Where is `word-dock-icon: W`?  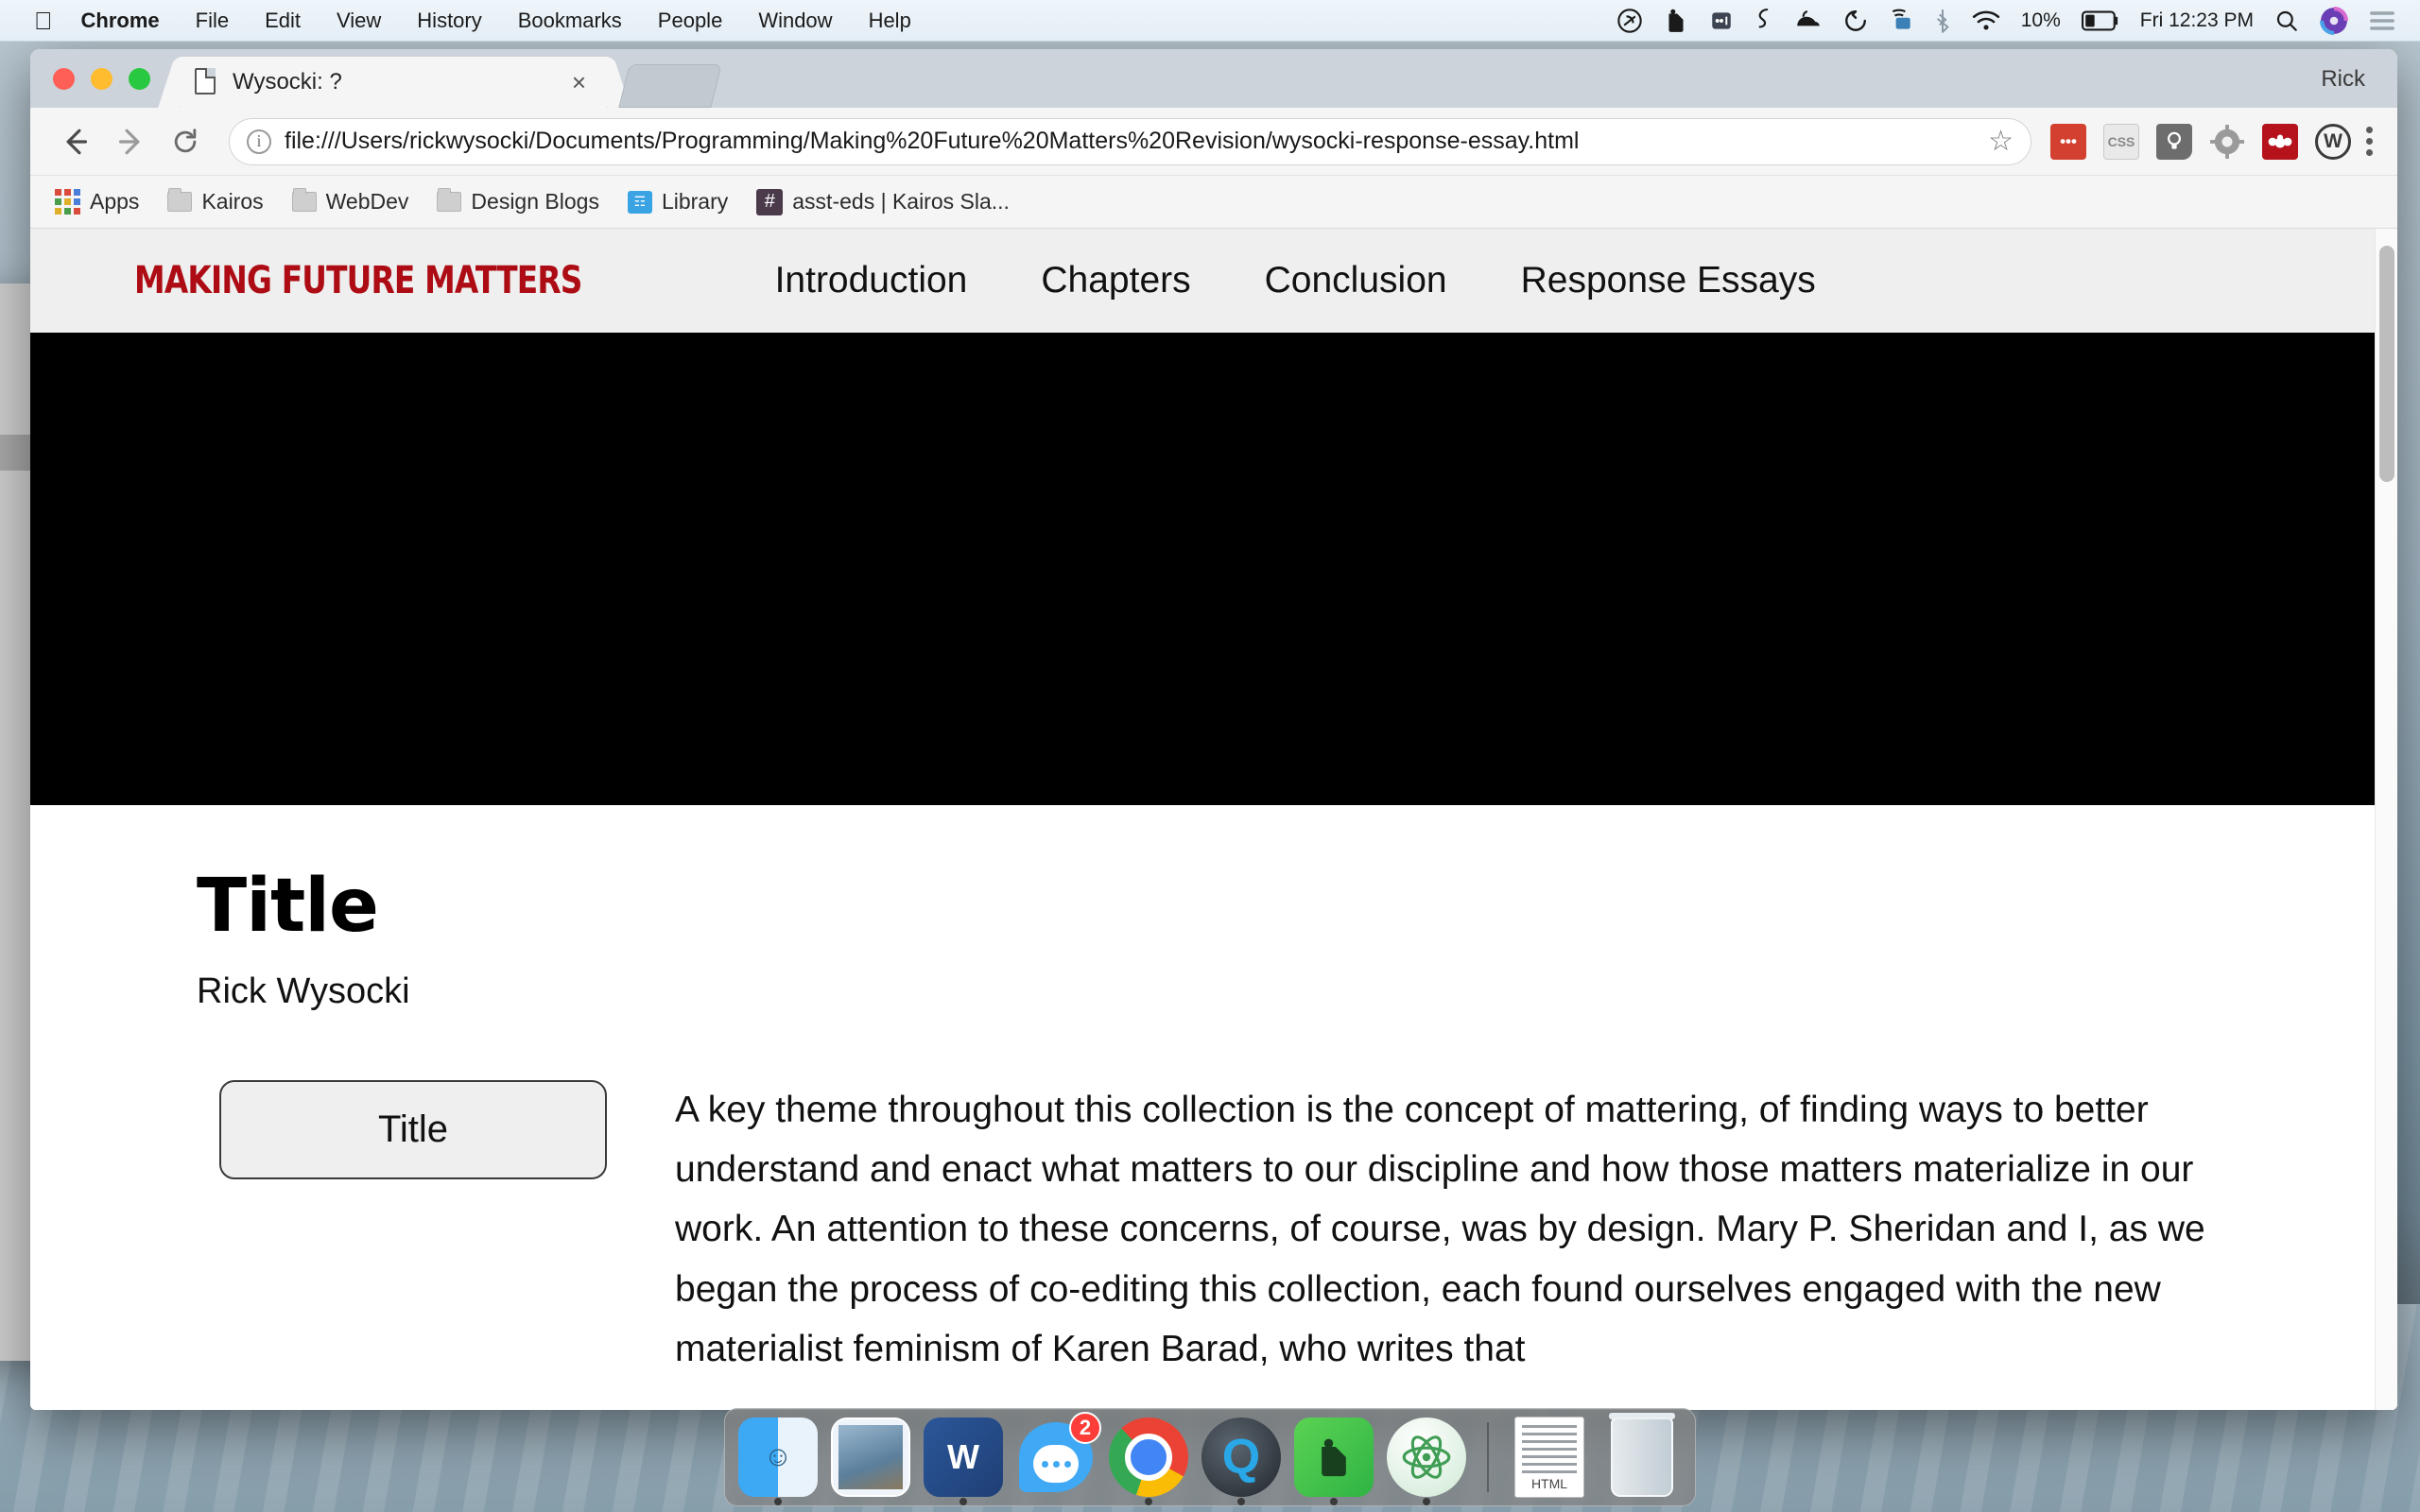 word-dock-icon: W is located at coordinates (963, 1461).